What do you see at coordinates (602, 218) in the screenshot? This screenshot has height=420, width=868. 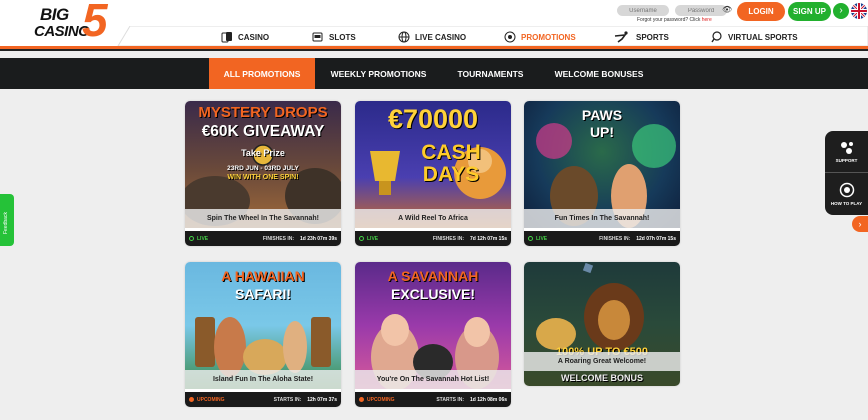 I see `card-caption: Fun Times In The Savannah!` at bounding box center [602, 218].